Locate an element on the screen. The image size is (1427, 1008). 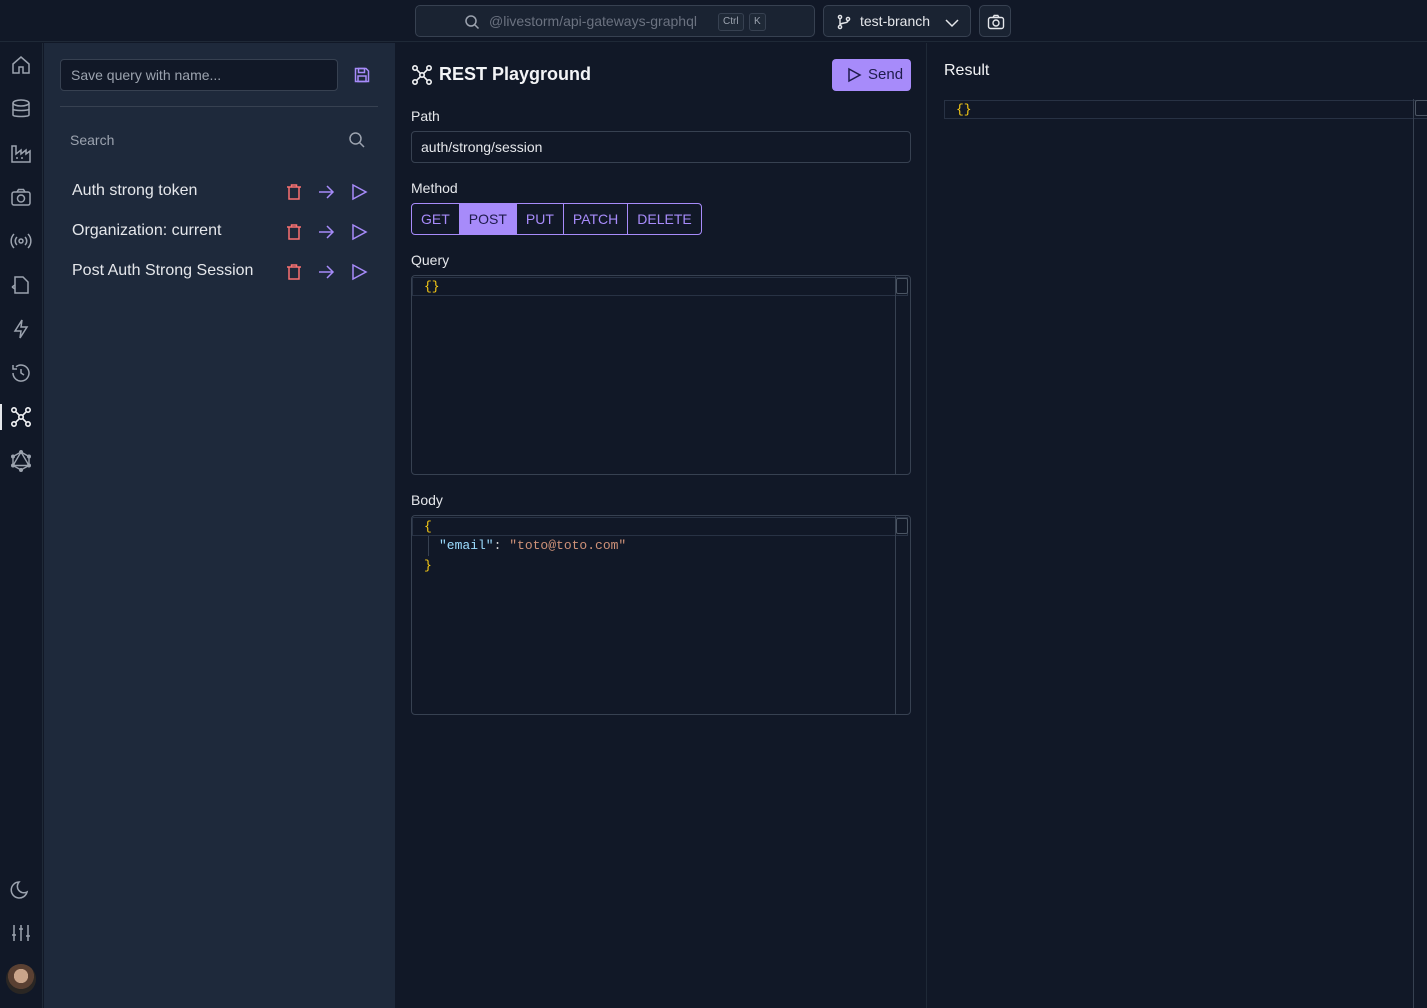
path-label: Path is located at coordinates (425, 116).